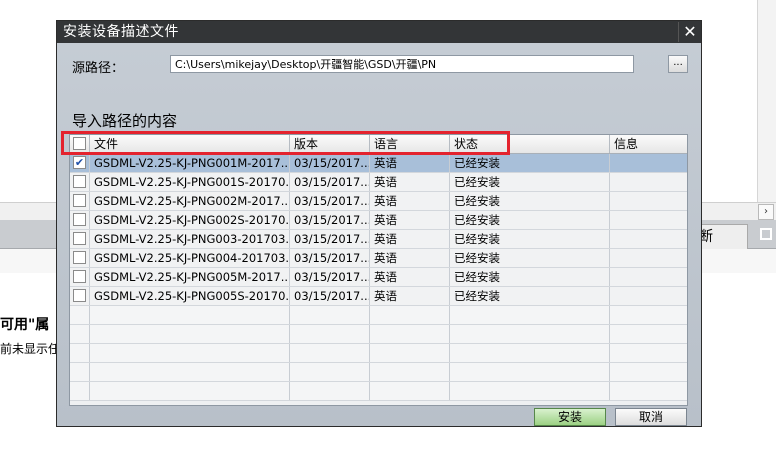 Image resolution: width=776 pixels, height=465 pixels. I want to click on source-path-label: 源路径：, so click(98, 68).